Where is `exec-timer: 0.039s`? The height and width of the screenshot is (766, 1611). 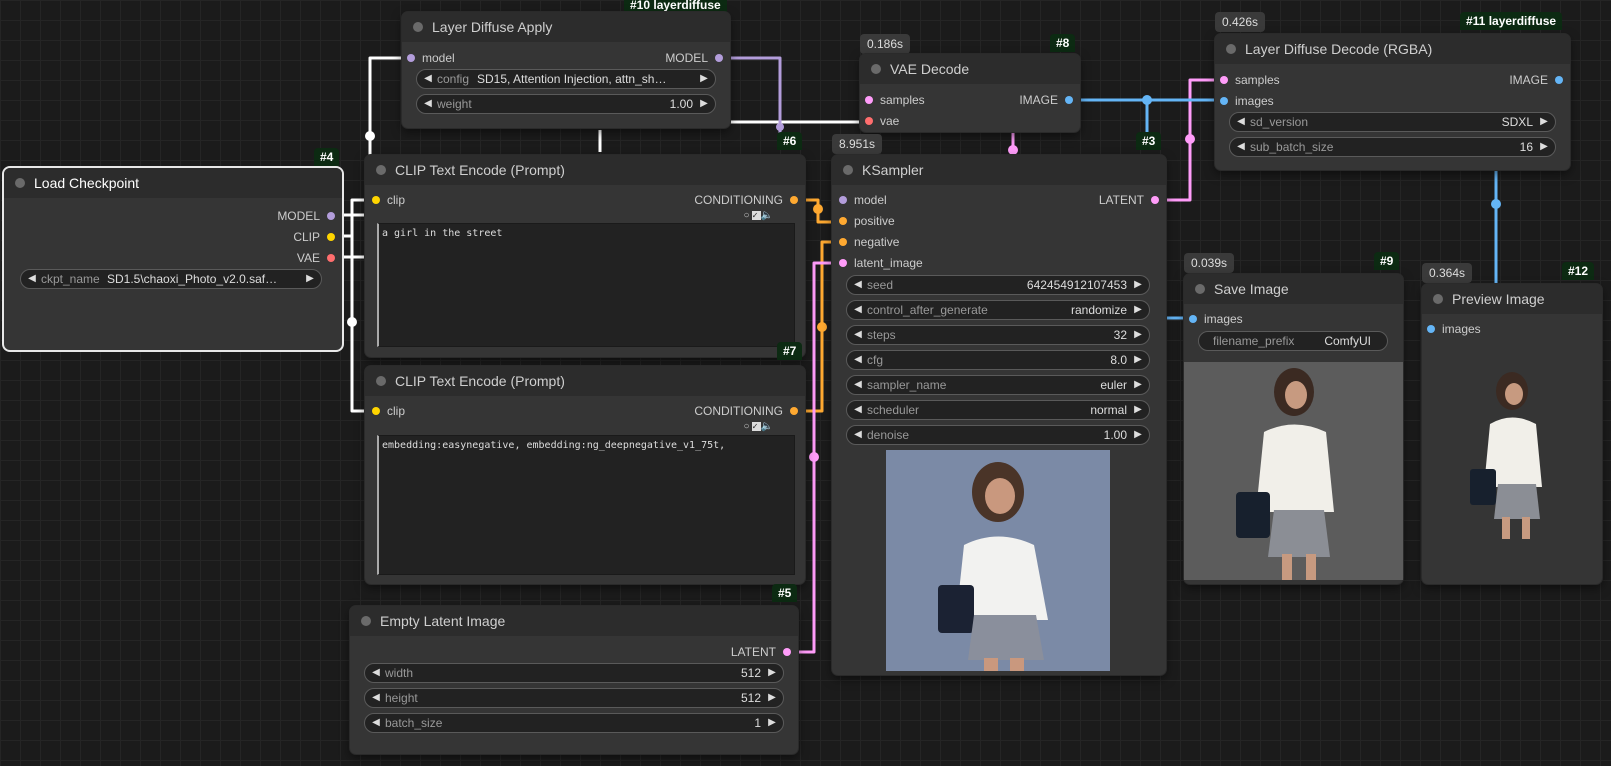 exec-timer: 0.039s is located at coordinates (1209, 263).